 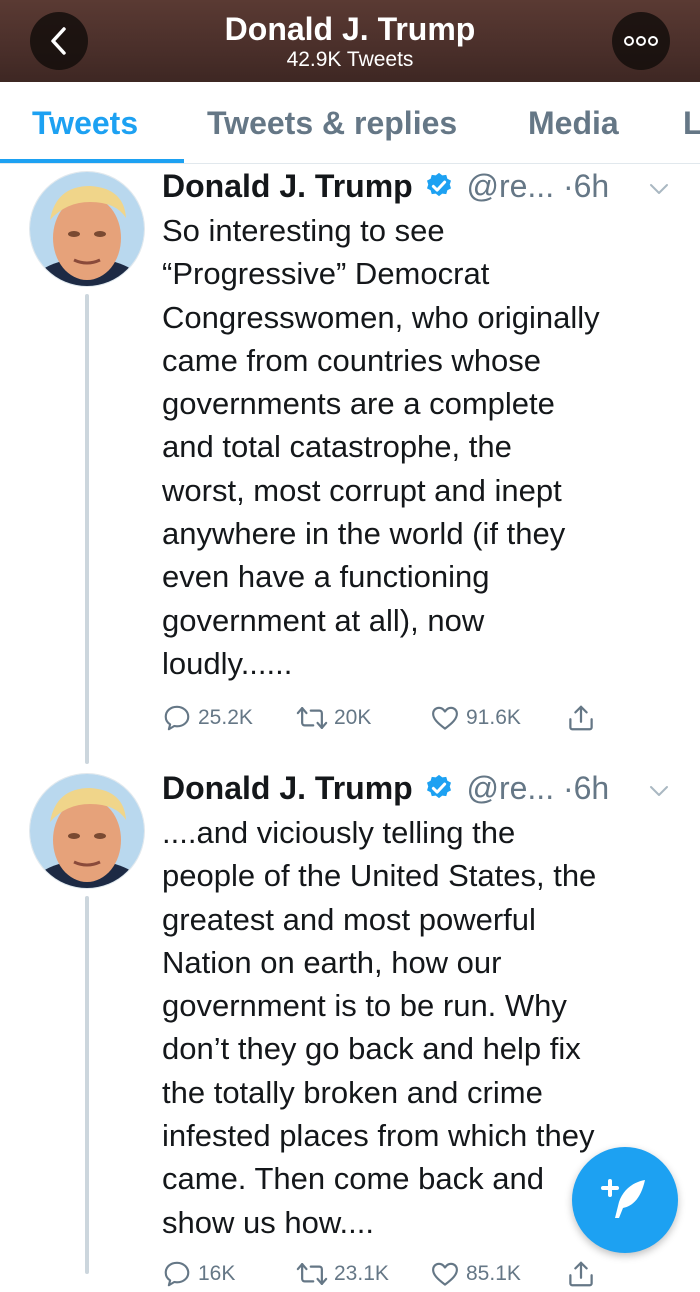 What do you see at coordinates (350, 59) in the screenshot?
I see `tweet-count: 42.9K Tweets` at bounding box center [350, 59].